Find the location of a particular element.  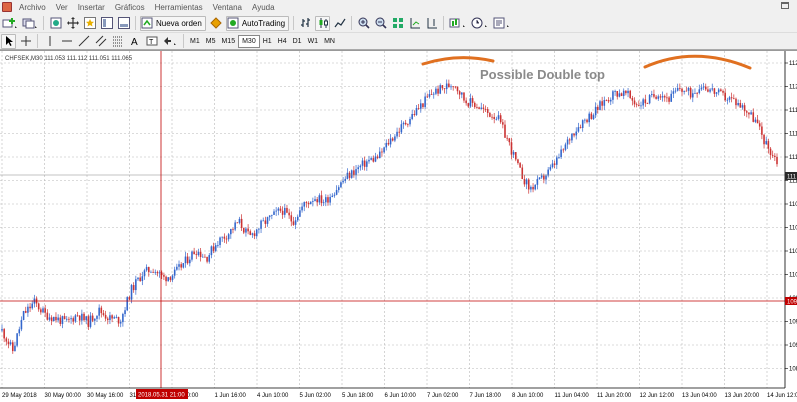

line-chart-button is located at coordinates (339, 23).